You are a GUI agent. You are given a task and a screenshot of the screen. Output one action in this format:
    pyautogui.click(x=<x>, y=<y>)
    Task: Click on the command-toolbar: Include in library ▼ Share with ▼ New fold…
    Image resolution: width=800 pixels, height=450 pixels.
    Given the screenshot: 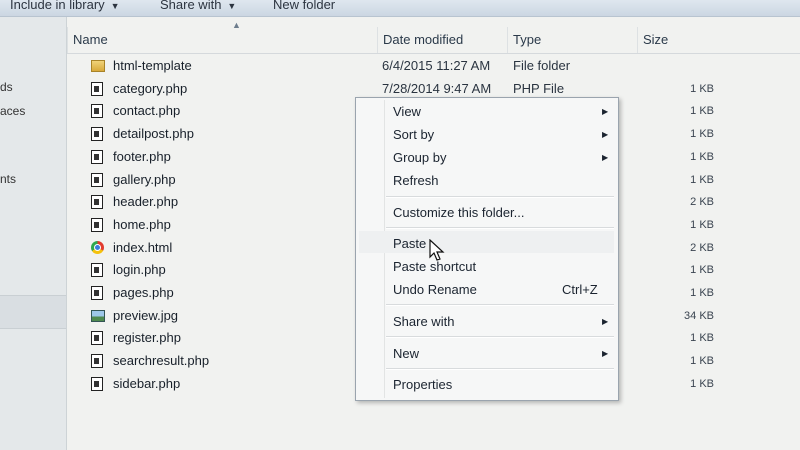 What is the action you would take?
    pyautogui.click(x=400, y=8)
    